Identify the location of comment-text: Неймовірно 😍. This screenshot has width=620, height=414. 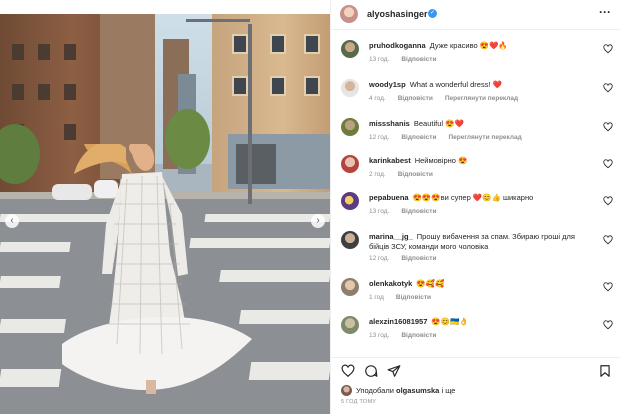
(441, 160).